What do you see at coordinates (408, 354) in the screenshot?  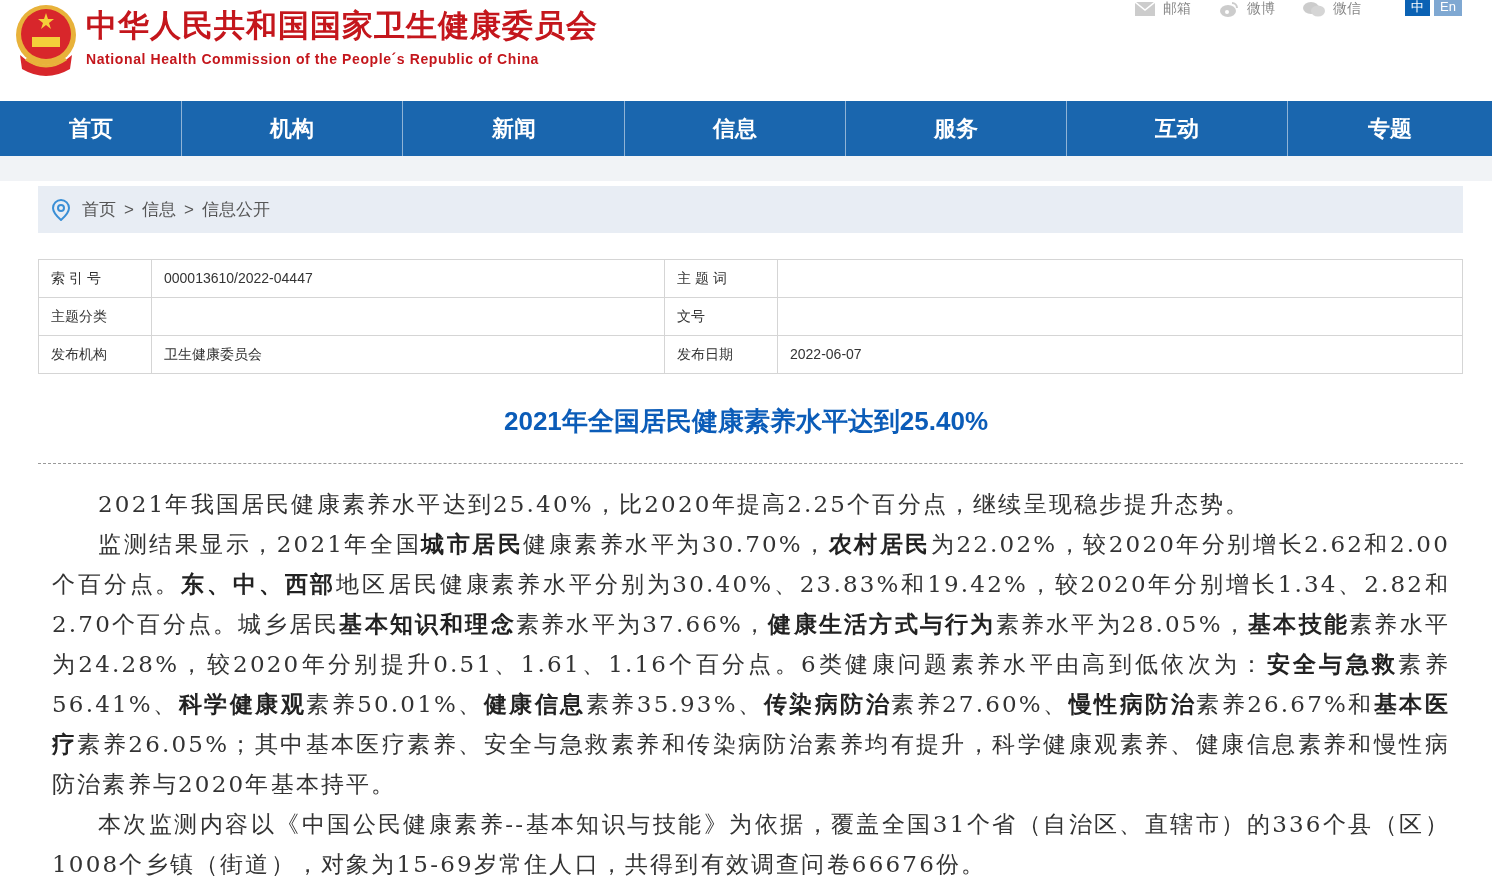 I see `table-cell: 卫生健康委员会` at bounding box center [408, 354].